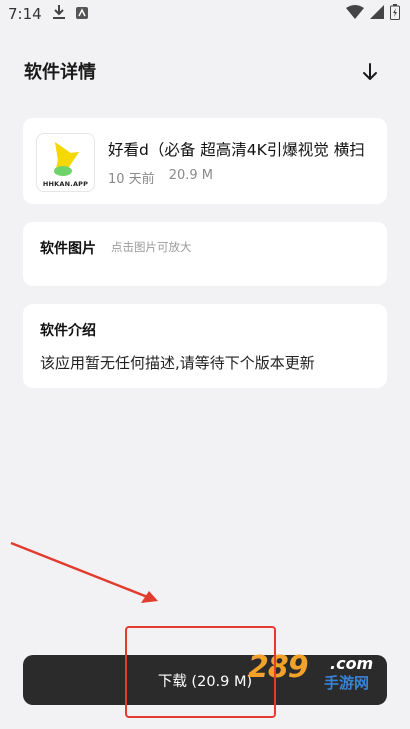  I want to click on arrow-down-icon, so click(370, 71).